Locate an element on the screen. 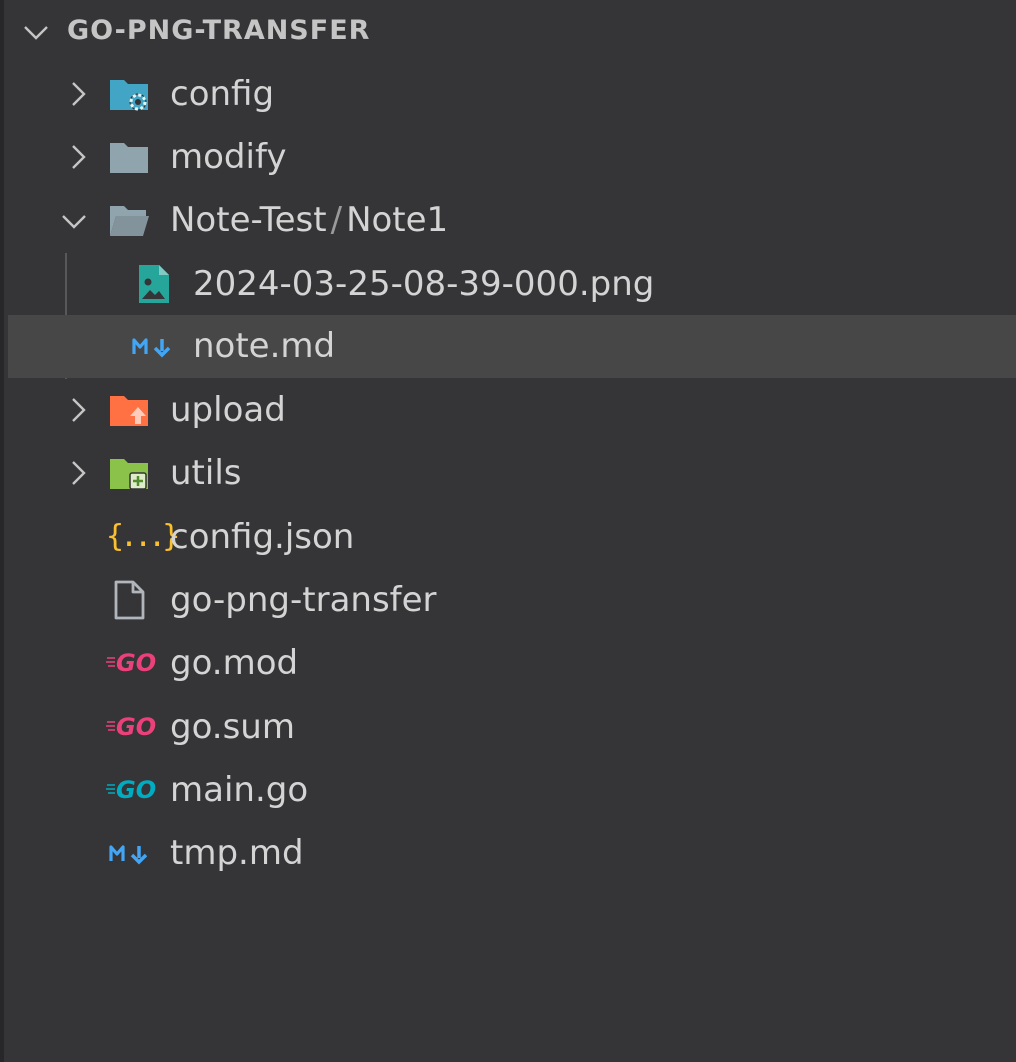  tree-item-label: Note-Test / Note1 is located at coordinates (309, 220).